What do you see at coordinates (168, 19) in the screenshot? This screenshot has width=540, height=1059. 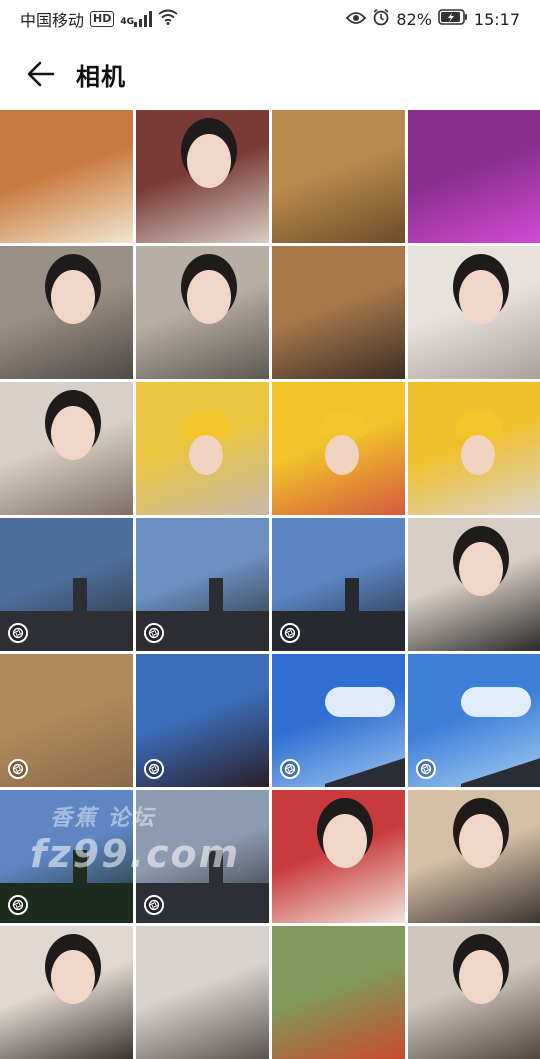 I see `wifi-icon` at bounding box center [168, 19].